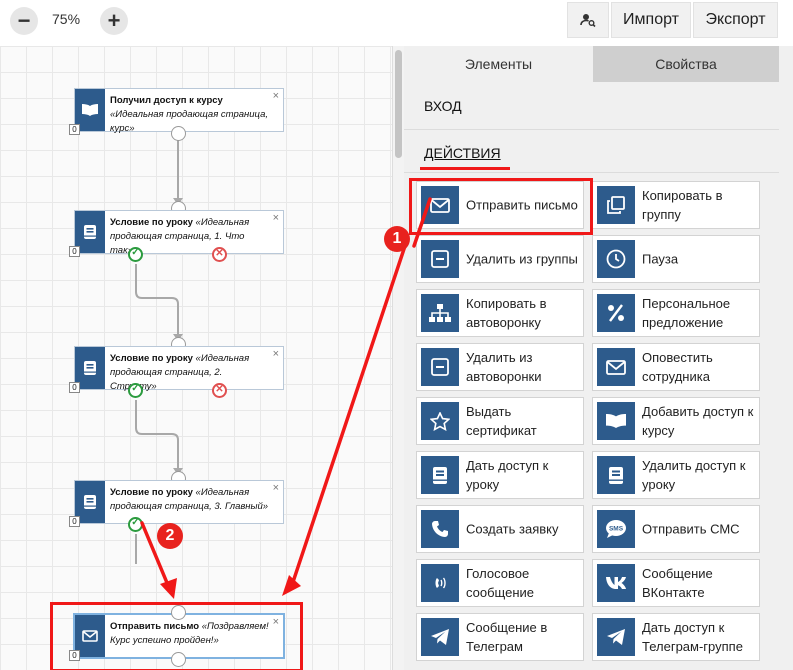 The width and height of the screenshot is (793, 670). I want to click on action-label: Оповестить сотрудника, so click(677, 367).